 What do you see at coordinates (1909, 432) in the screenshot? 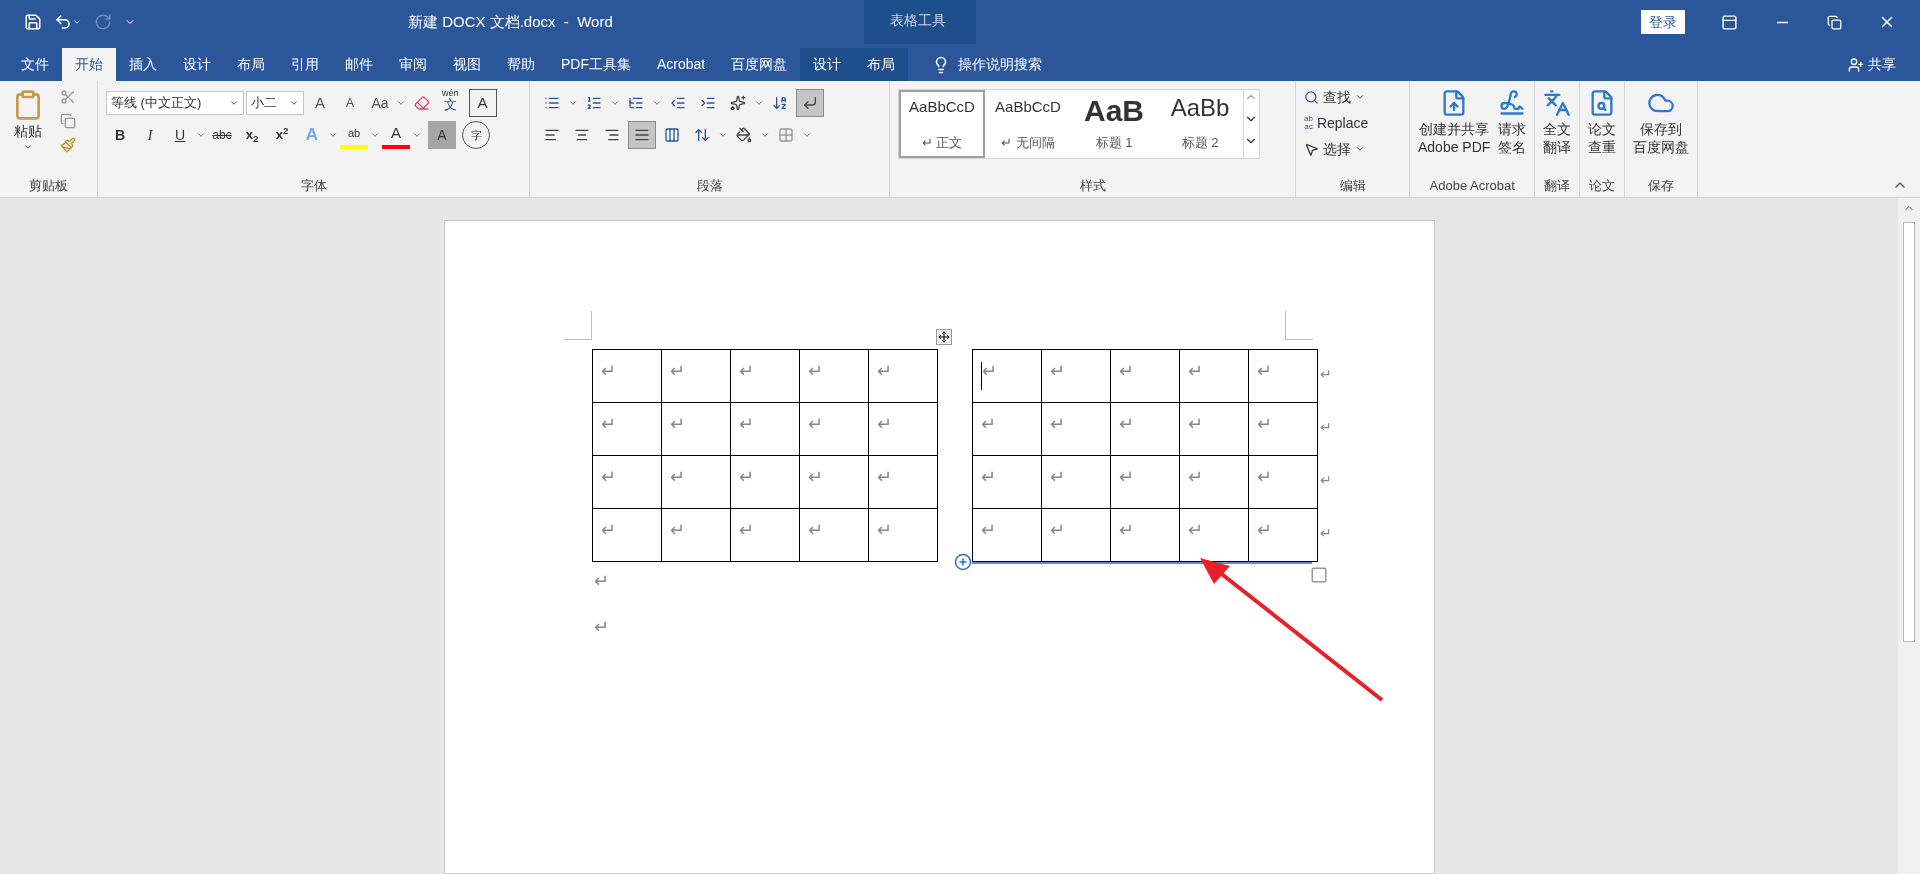
I see `scrollbar-thumb` at bounding box center [1909, 432].